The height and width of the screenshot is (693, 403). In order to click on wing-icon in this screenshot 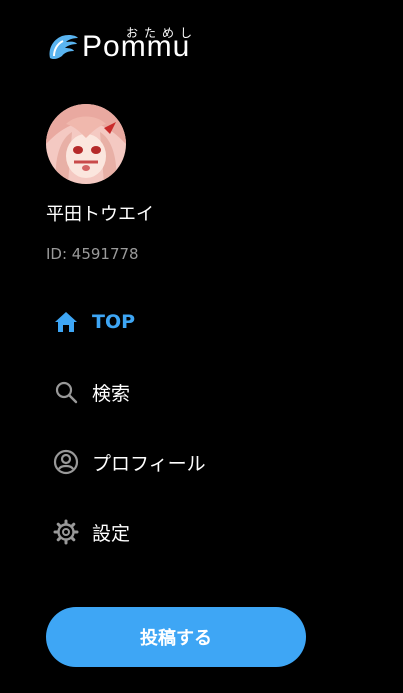, I will do `click(63, 47)`.